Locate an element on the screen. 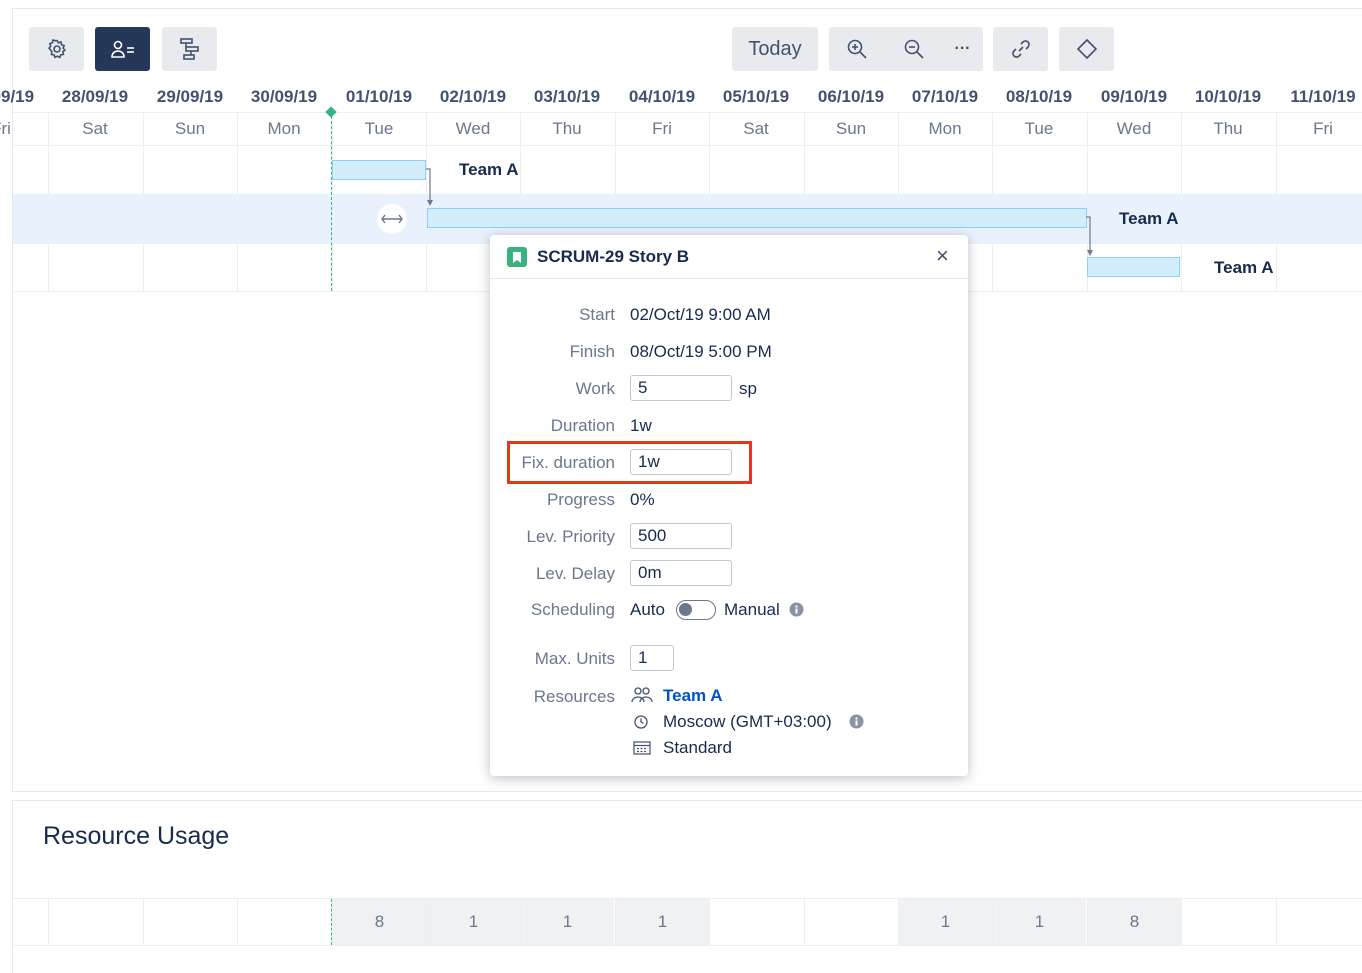 The width and height of the screenshot is (1362, 973). start-label: Start is located at coordinates (597, 314).